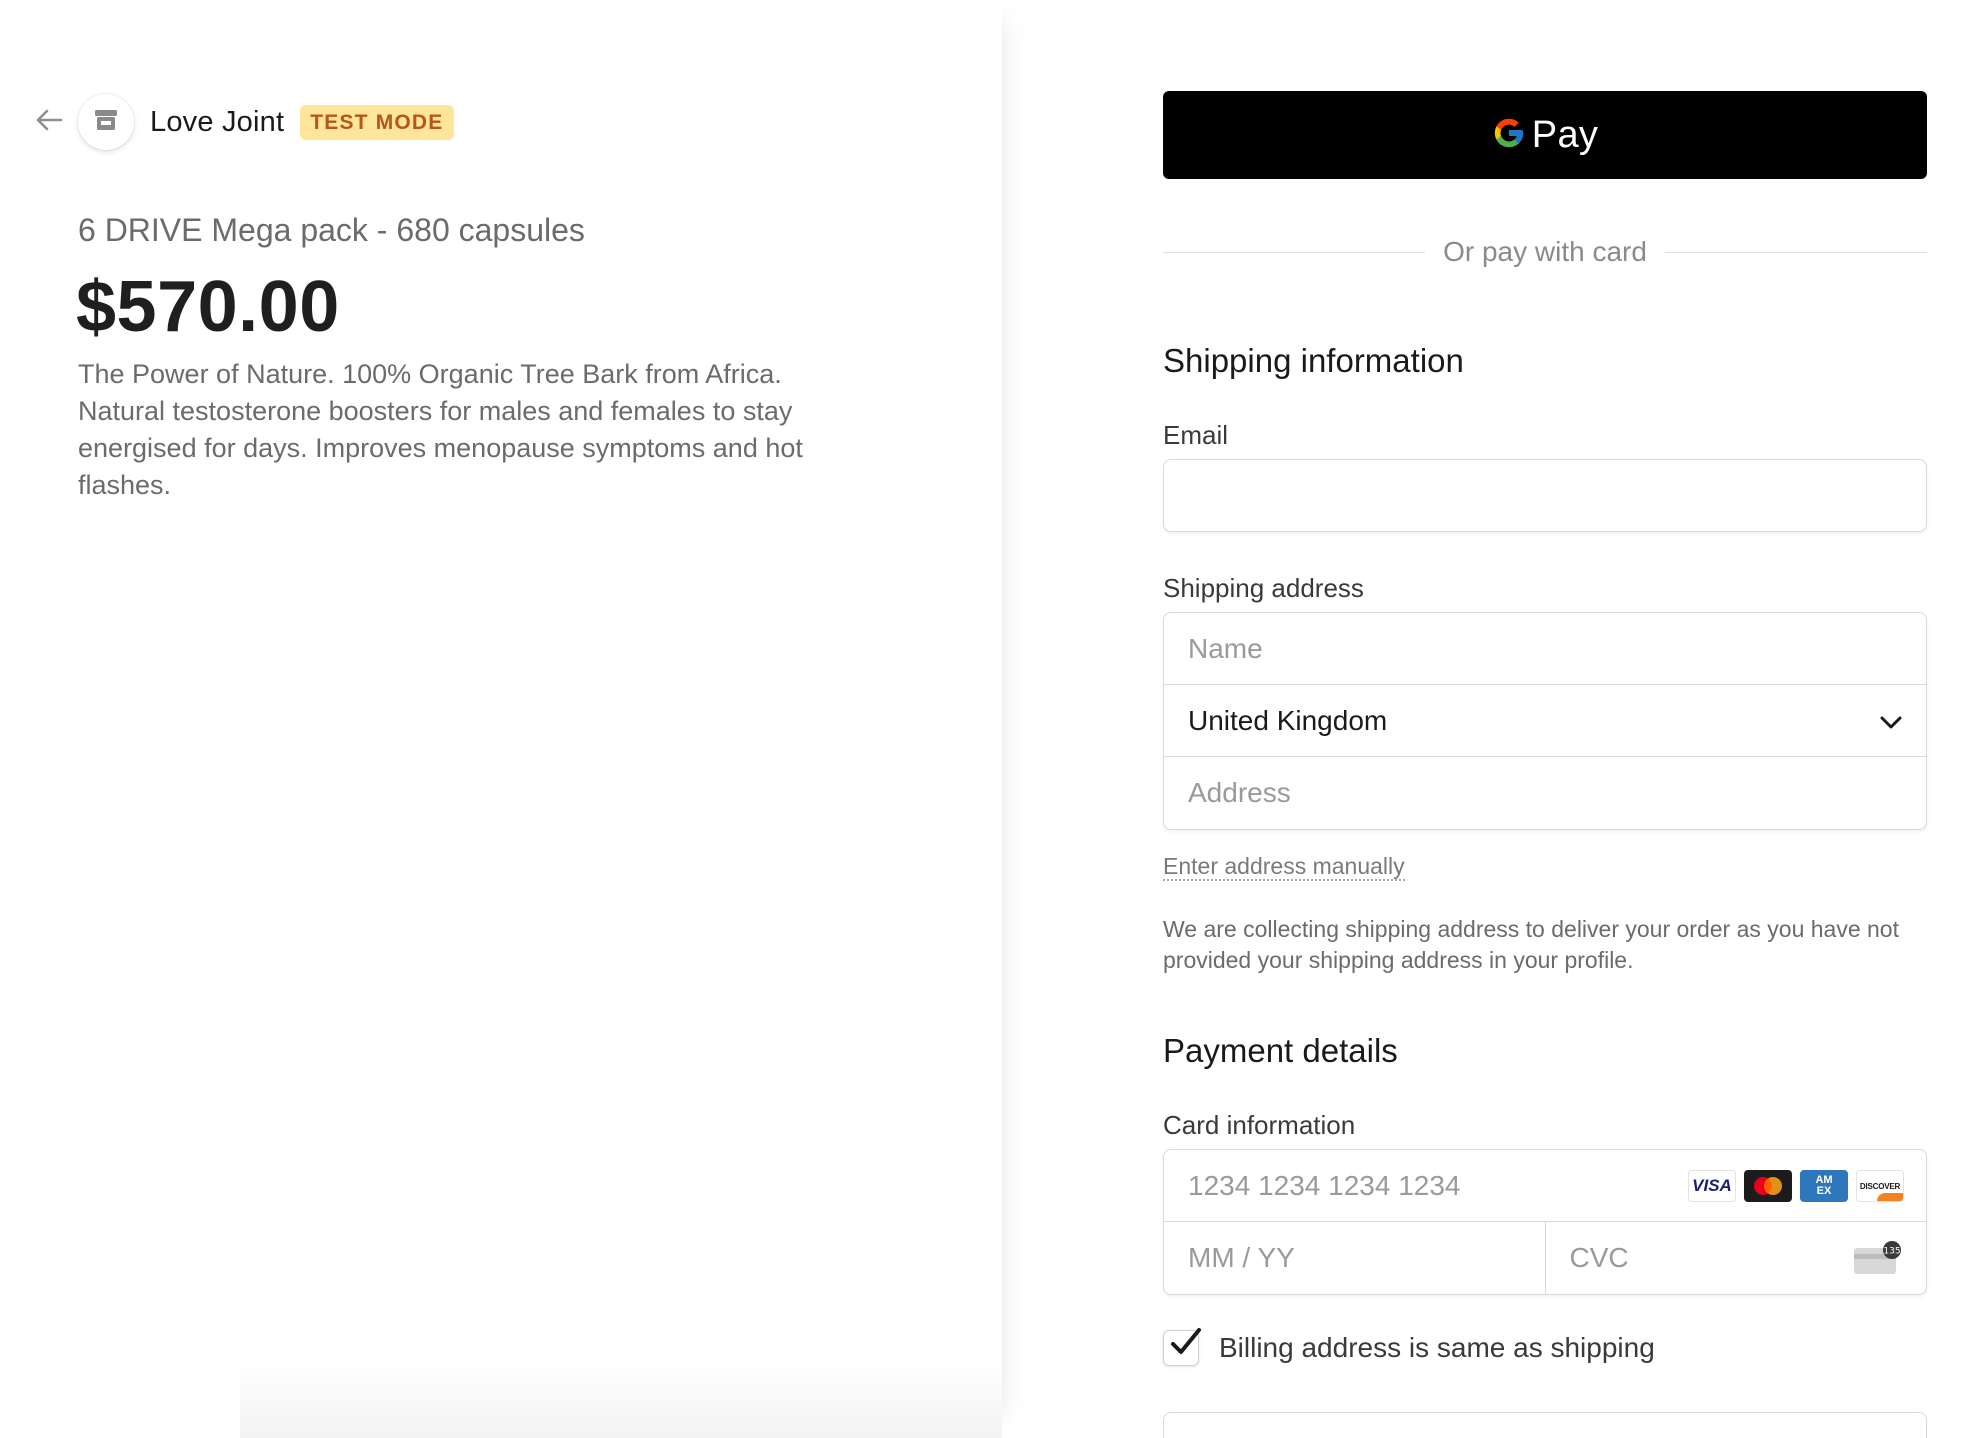  What do you see at coordinates (1880, 1186) in the screenshot?
I see `discover-icon: DISCOVER` at bounding box center [1880, 1186].